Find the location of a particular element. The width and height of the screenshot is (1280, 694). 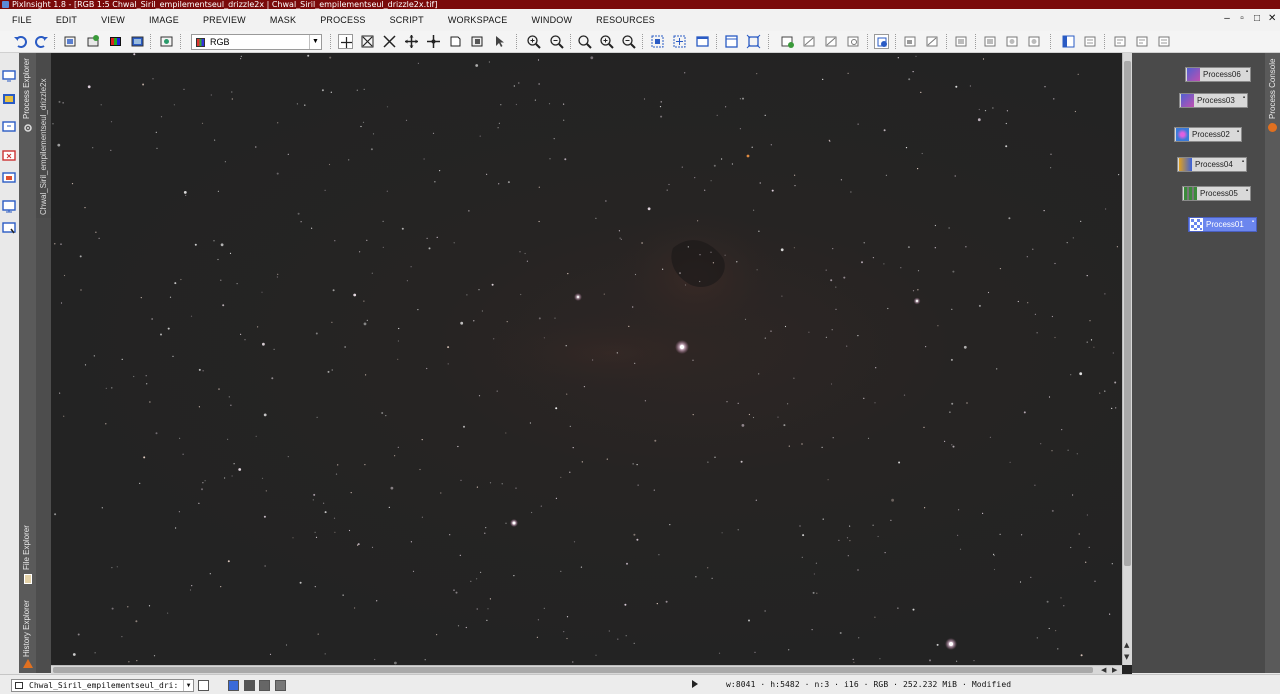

zoom-out2-icon is located at coordinates (628, 41).